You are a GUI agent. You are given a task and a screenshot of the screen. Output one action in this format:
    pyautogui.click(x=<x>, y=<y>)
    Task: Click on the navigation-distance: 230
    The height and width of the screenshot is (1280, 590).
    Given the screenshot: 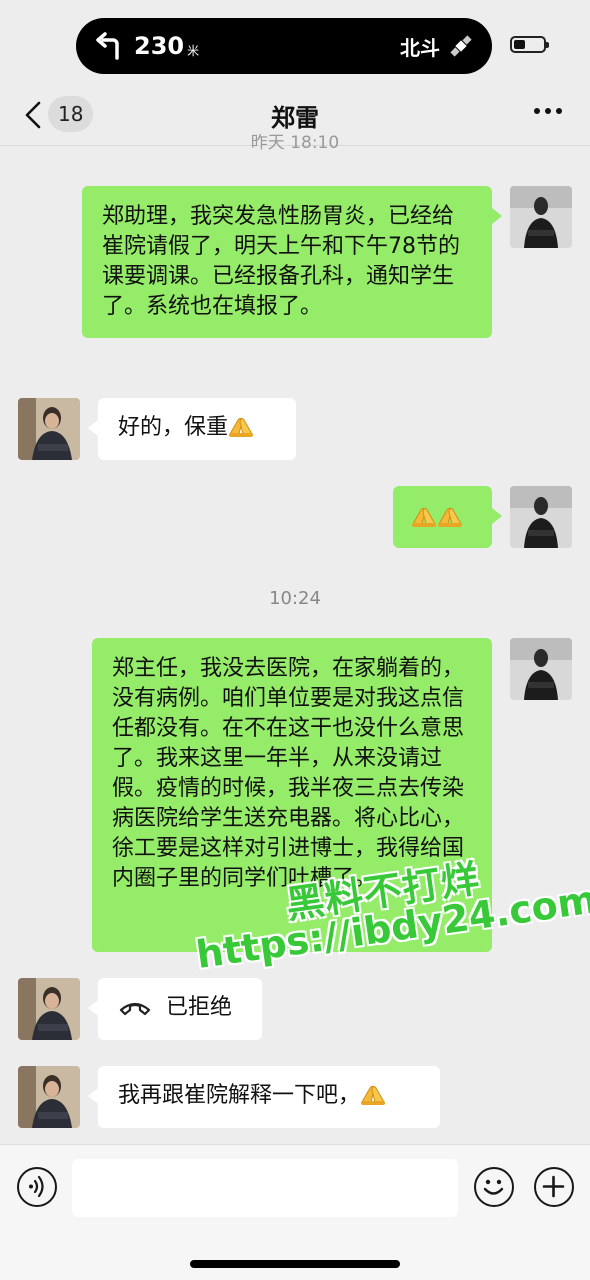 What is the action you would take?
    pyautogui.click(x=159, y=46)
    